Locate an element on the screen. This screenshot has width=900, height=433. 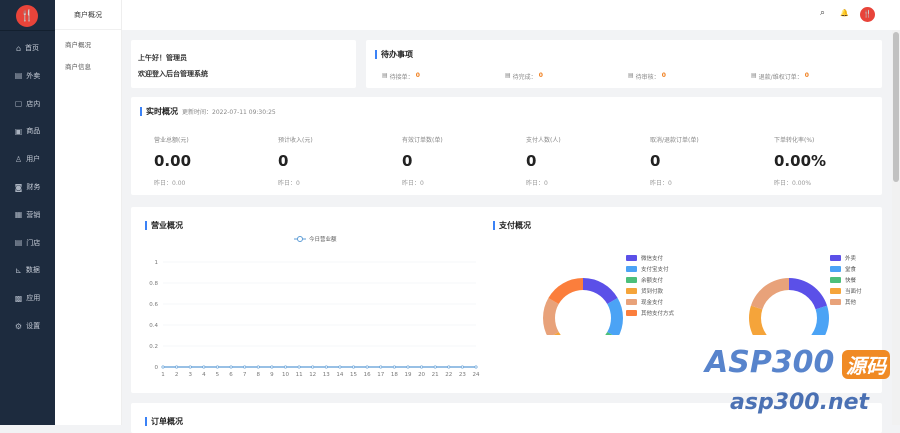
legend-item: 现金支付 is located at coordinates (650, 302).